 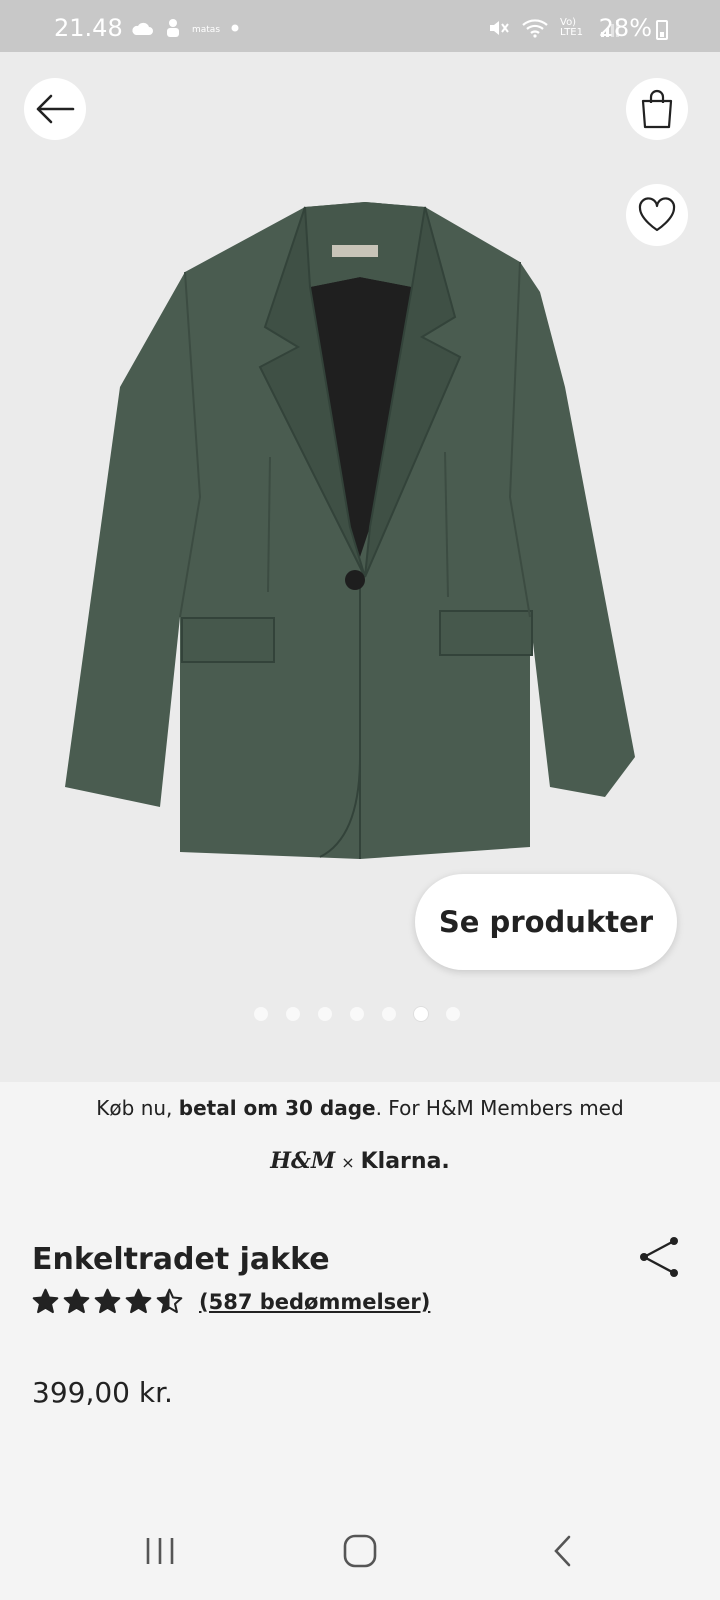 I want to click on back-button, so click(x=55, y=109).